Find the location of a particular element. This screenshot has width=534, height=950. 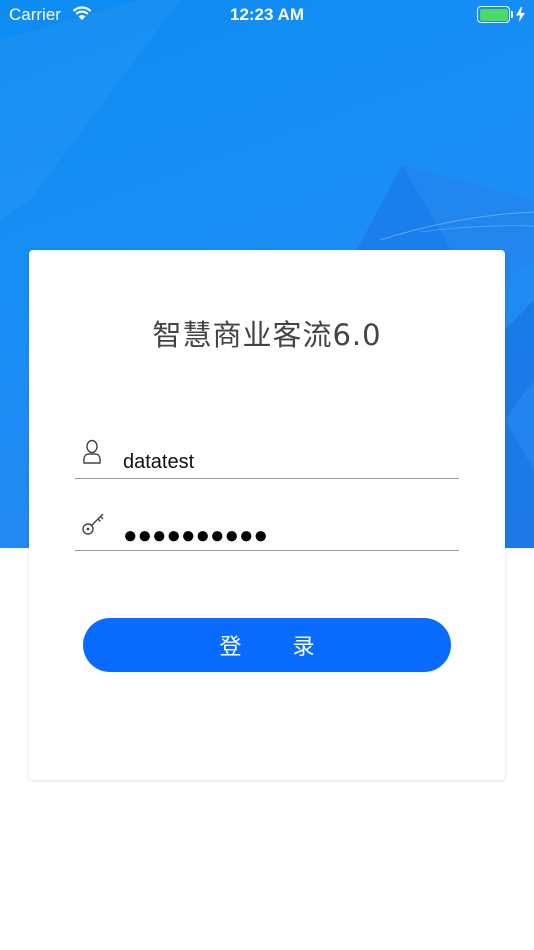

app-title: 智慧商业客流6.0 is located at coordinates (267, 335).